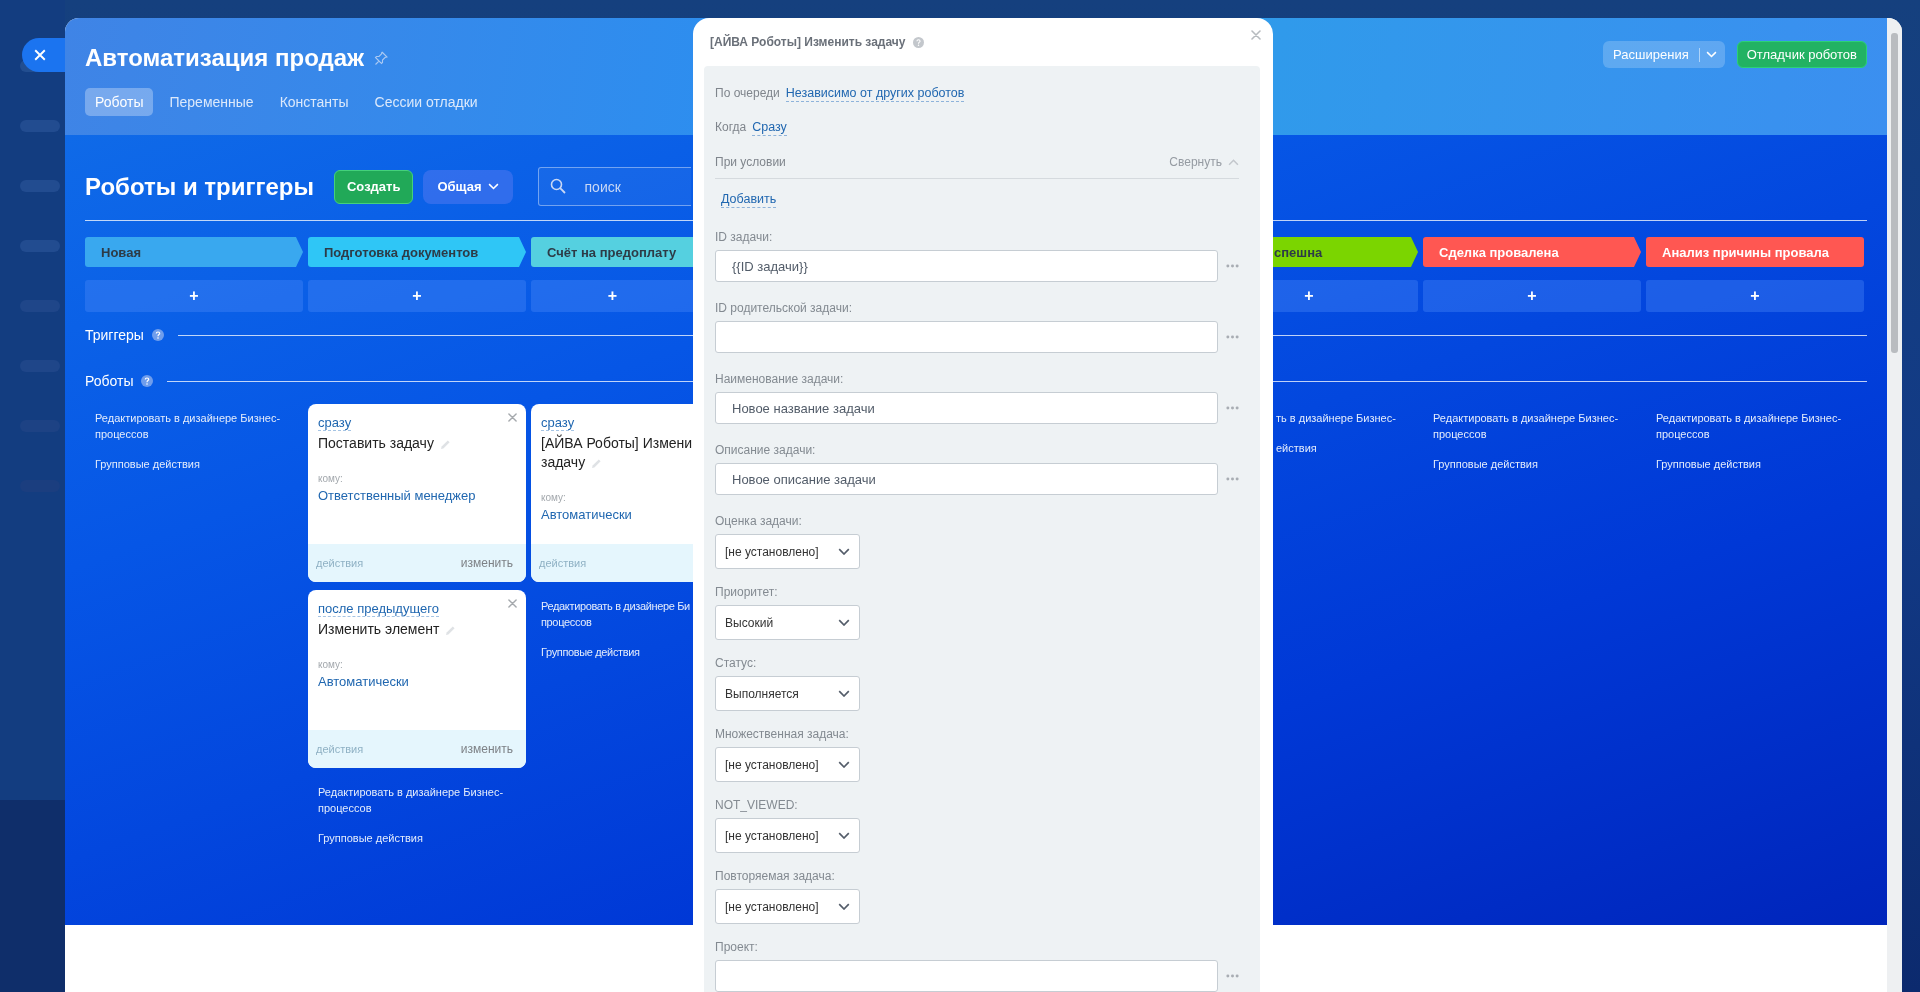  What do you see at coordinates (378, 609) in the screenshot?
I see `delay-link: после предыдущего` at bounding box center [378, 609].